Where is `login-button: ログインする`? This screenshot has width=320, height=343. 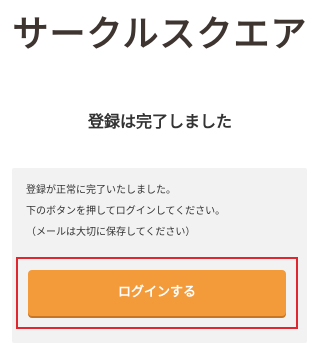 login-button: ログインする is located at coordinates (157, 293).